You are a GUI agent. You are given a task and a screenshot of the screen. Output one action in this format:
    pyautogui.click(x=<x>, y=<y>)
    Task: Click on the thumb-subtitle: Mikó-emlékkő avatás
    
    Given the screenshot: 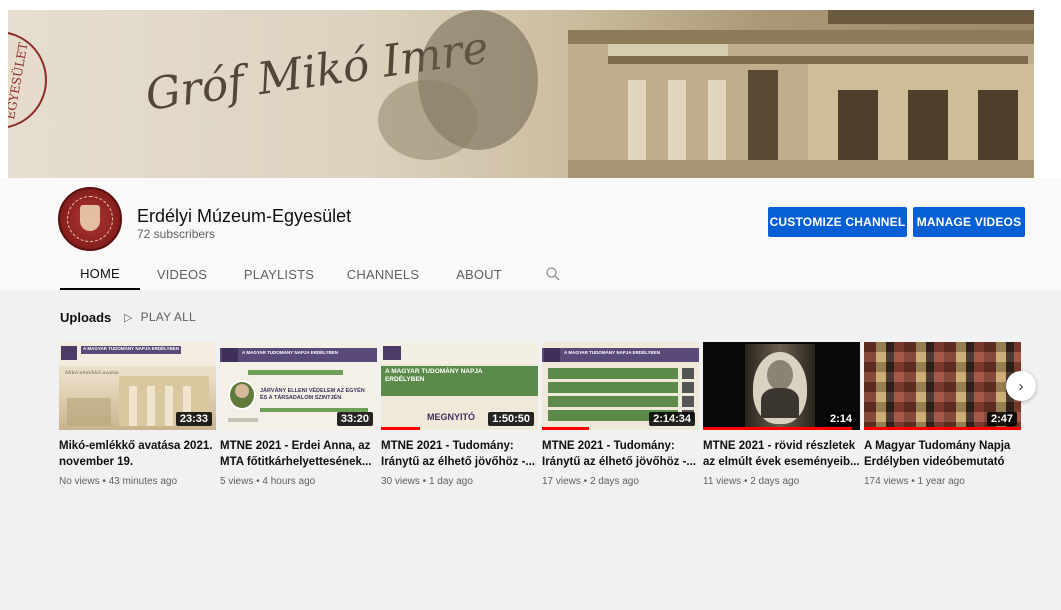 What is the action you would take?
    pyautogui.click(x=92, y=373)
    